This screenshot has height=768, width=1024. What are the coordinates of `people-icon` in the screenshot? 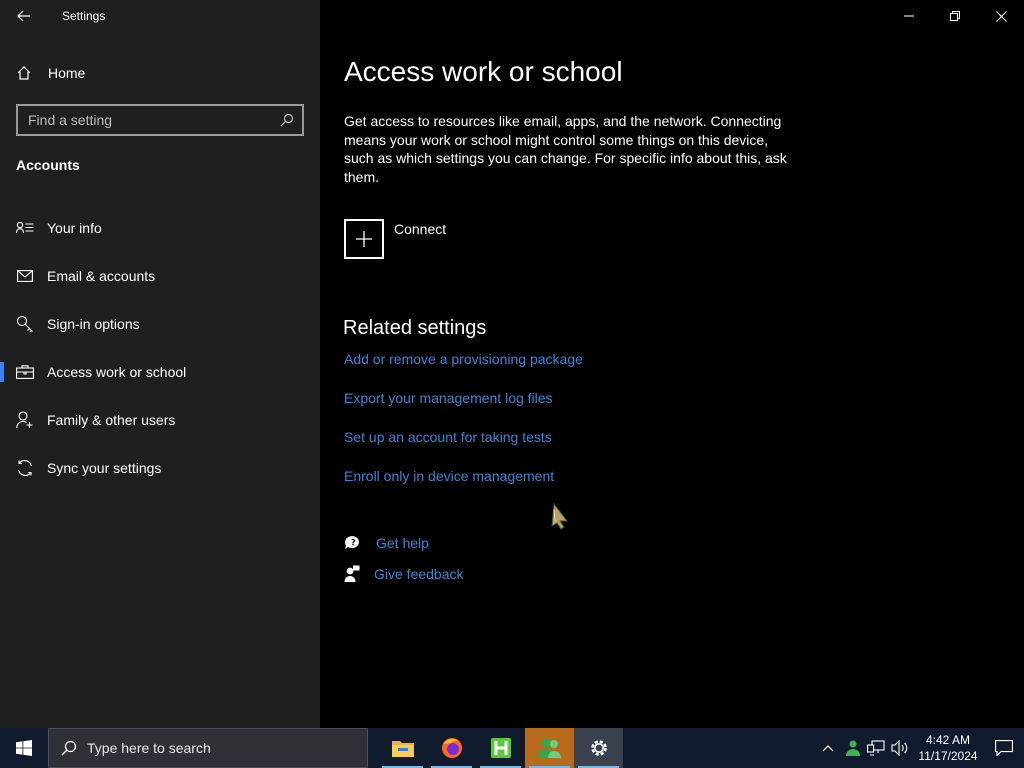 It's located at (549, 748).